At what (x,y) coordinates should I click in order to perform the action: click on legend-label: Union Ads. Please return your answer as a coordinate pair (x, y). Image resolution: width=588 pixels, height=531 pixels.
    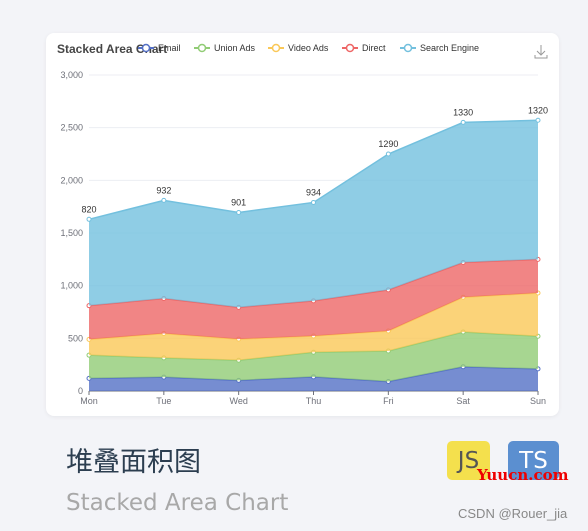
    Looking at the image, I should click on (235, 48).